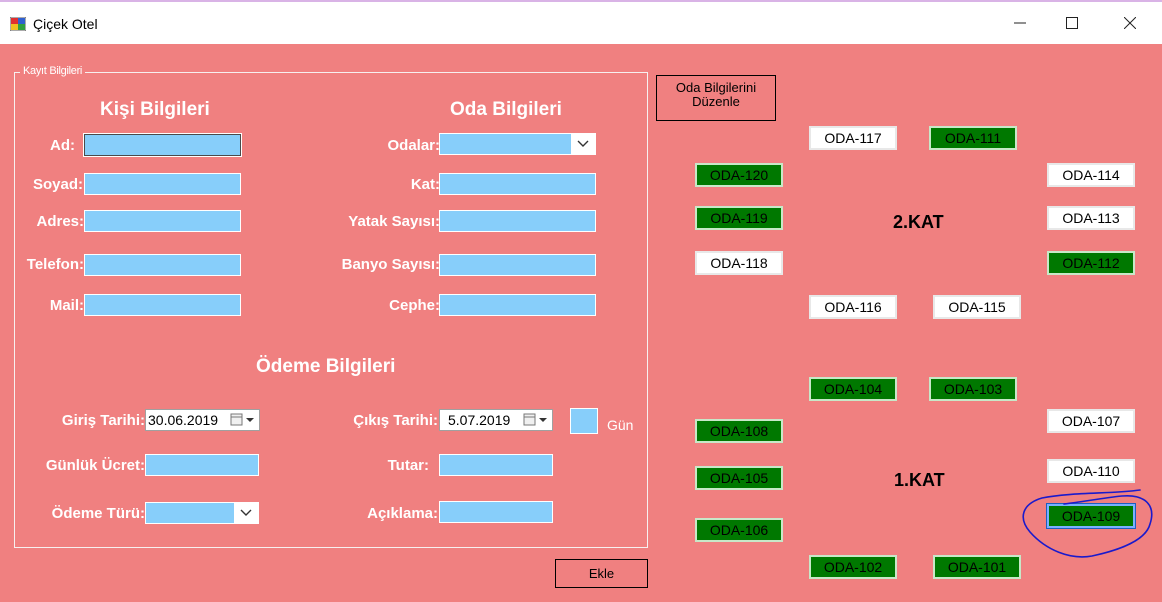 This screenshot has width=1162, height=602. What do you see at coordinates (394, 221) in the screenshot?
I see `yatak-sayisi-label: Yatak Sayısı:` at bounding box center [394, 221].